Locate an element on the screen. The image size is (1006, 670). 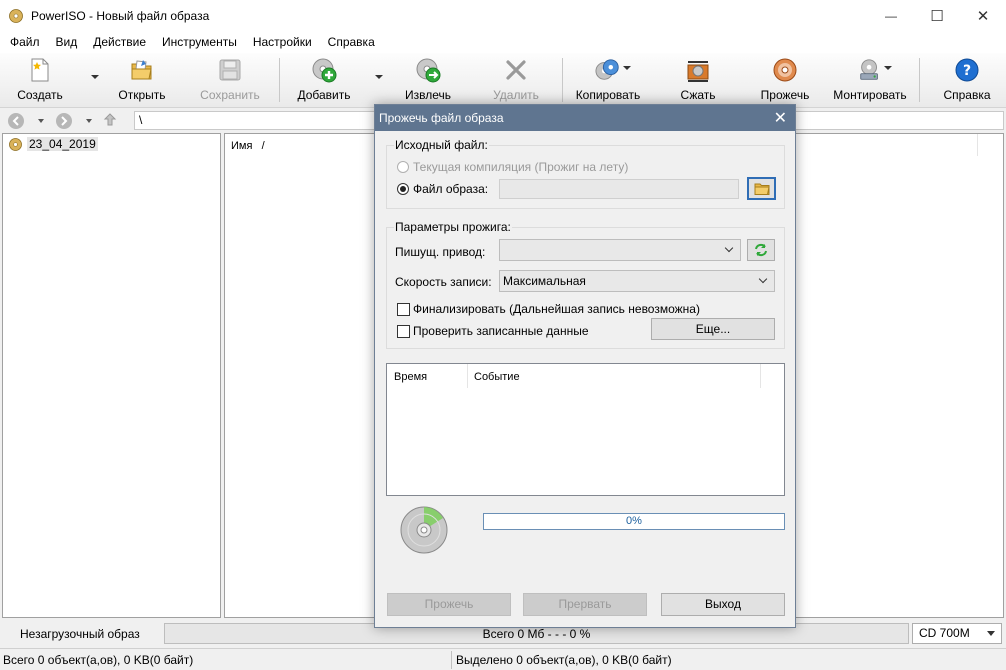
menu-file: Файл is located at coordinates (25, 42).